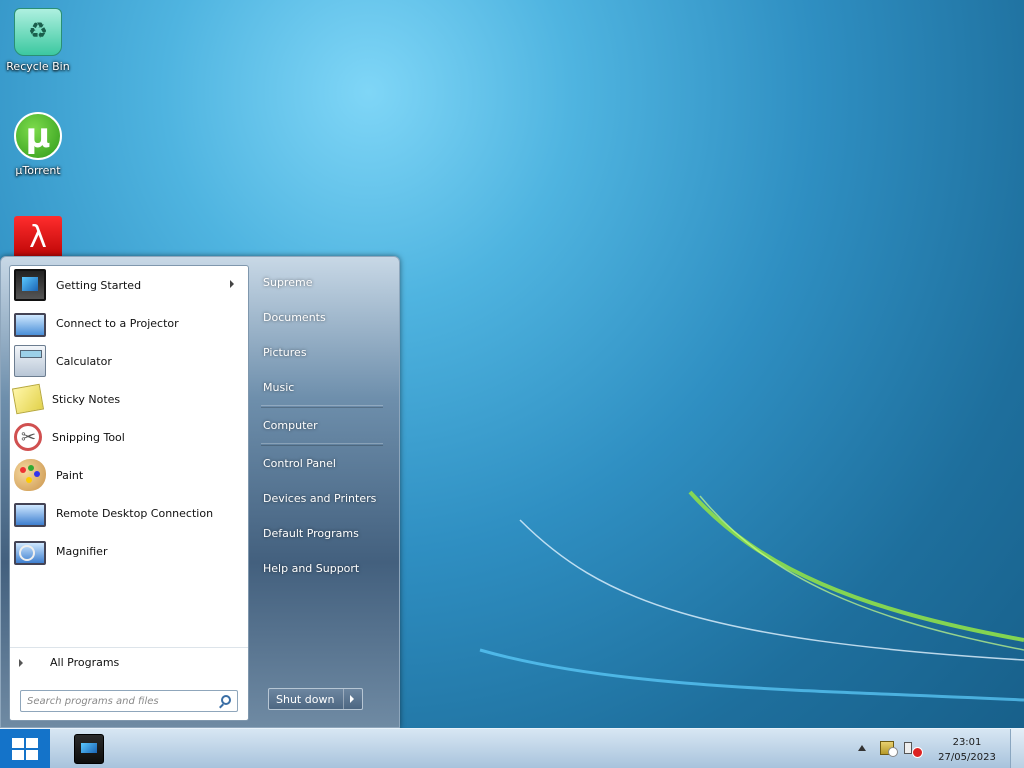 The image size is (1024, 768). Describe the element at coordinates (322, 568) in the screenshot. I see `place-help-and-support: Help and Support` at that location.